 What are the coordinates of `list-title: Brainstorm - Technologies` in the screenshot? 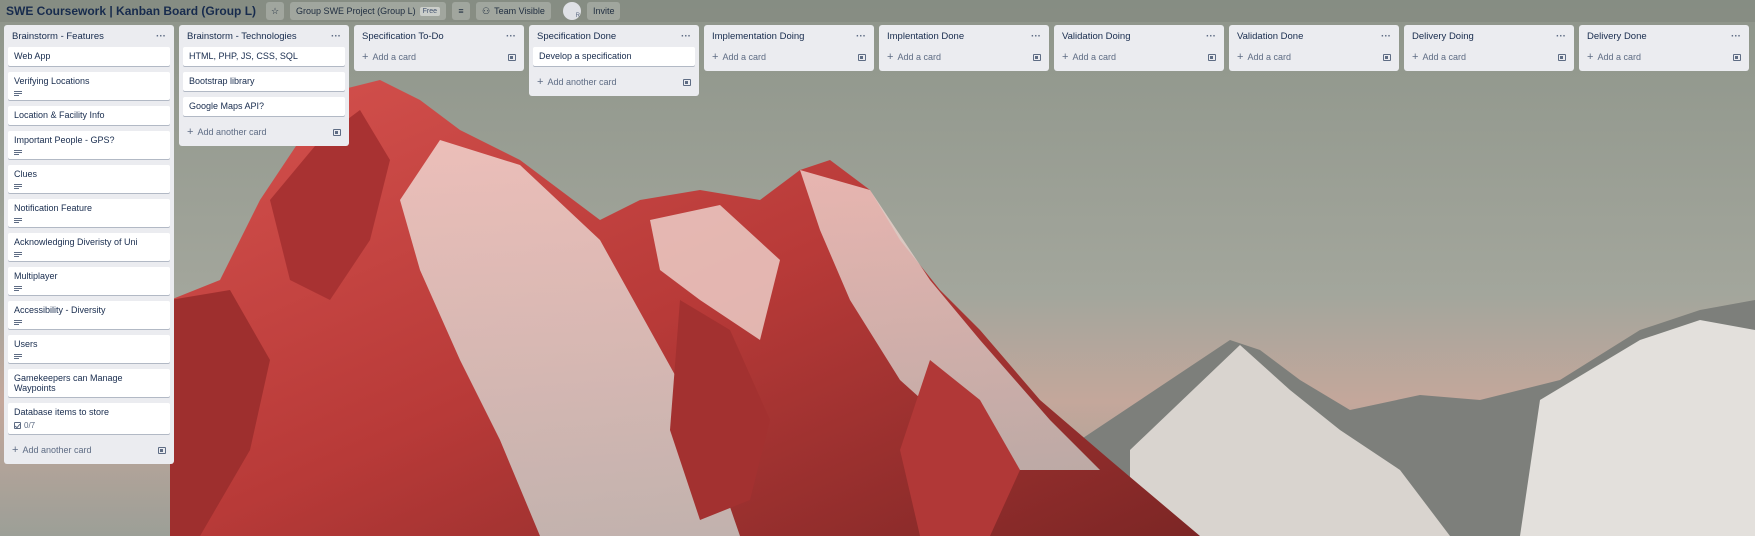 It's located at (242, 36).